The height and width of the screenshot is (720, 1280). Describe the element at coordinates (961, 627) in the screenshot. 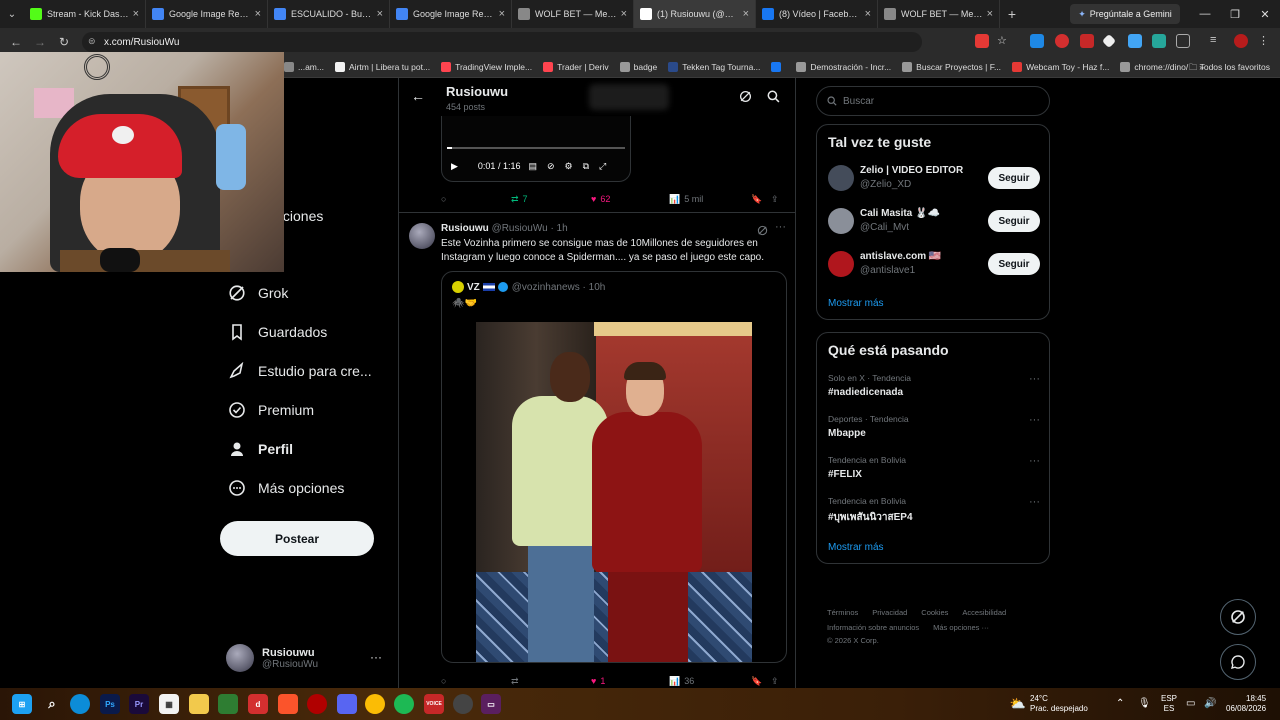

I see `footer-link: Más opciones ···` at that location.